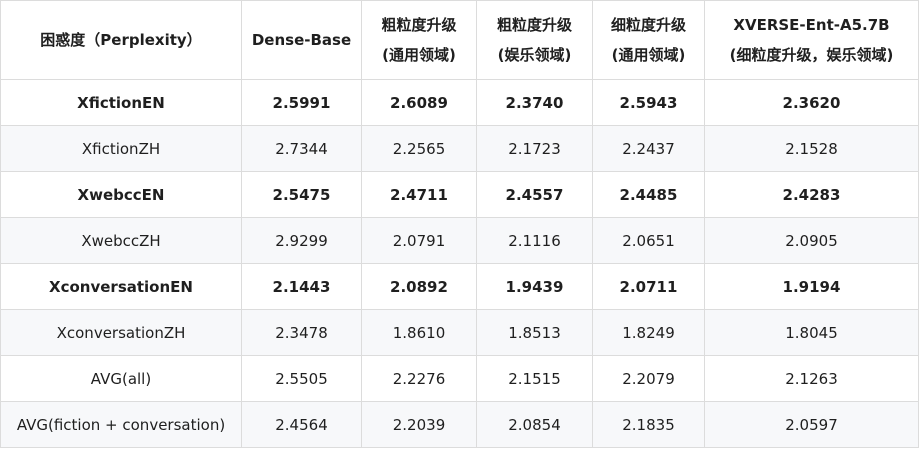  Describe the element at coordinates (534, 102) in the screenshot. I see `cell-coarse-entertainment: 2.3740` at that location.